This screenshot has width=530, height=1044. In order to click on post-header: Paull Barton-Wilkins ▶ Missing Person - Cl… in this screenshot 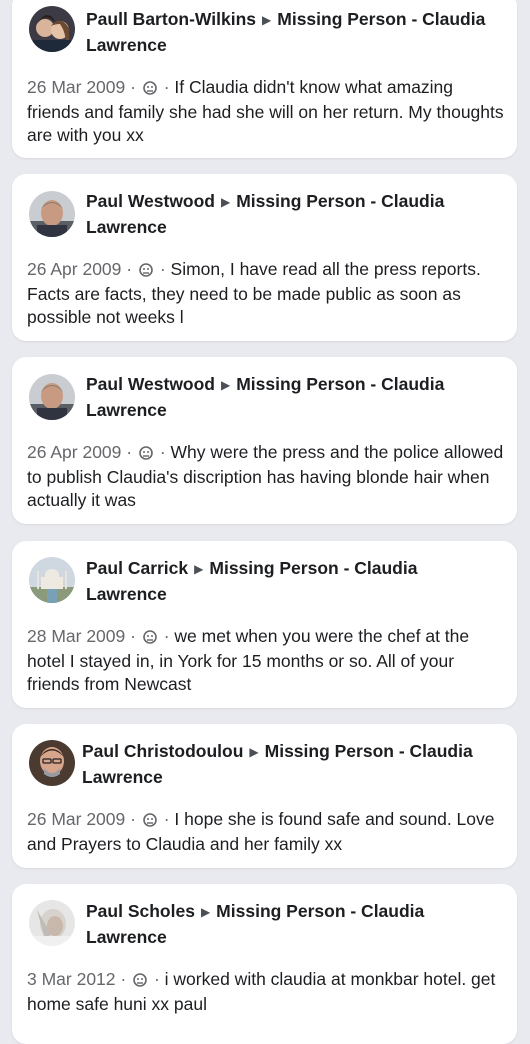, I will do `click(294, 32)`.